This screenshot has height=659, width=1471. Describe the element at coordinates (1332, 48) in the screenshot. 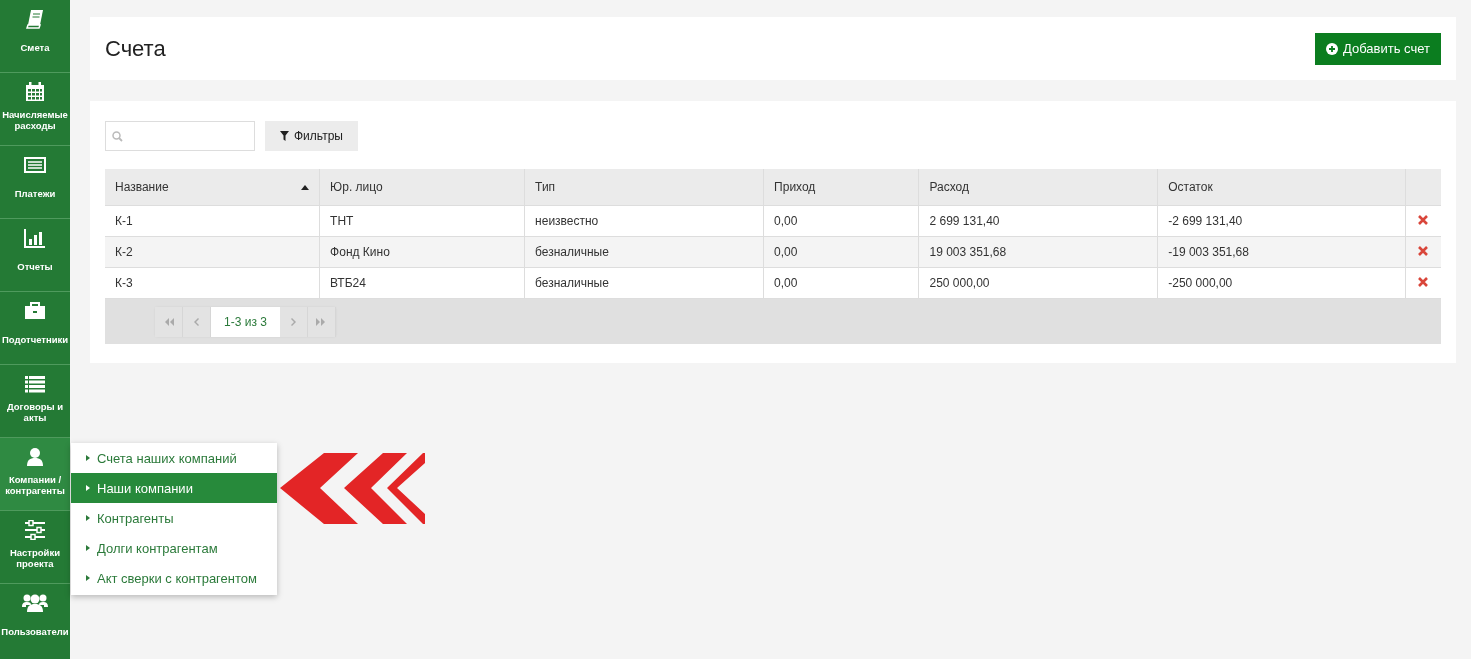

I see `plus-circle-icon` at that location.